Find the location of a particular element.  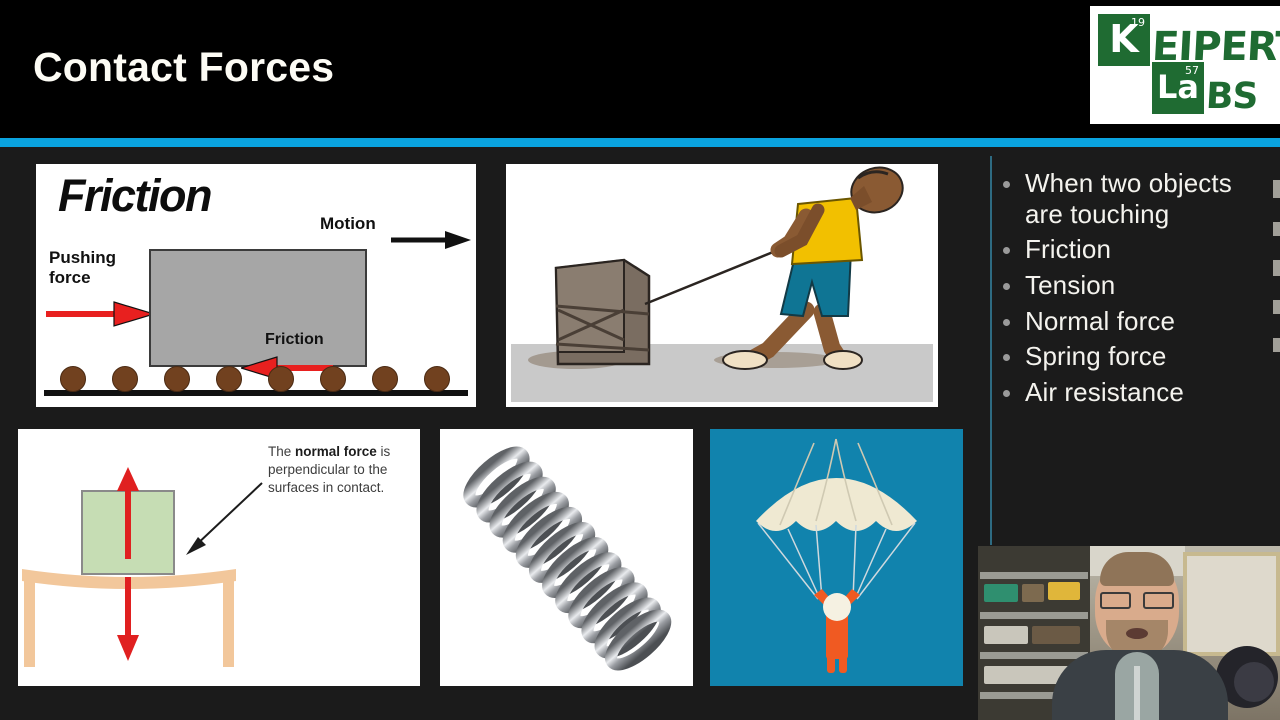

friction-diagram: Friction Motion Pushing force Friction is located at coordinates (256, 285).